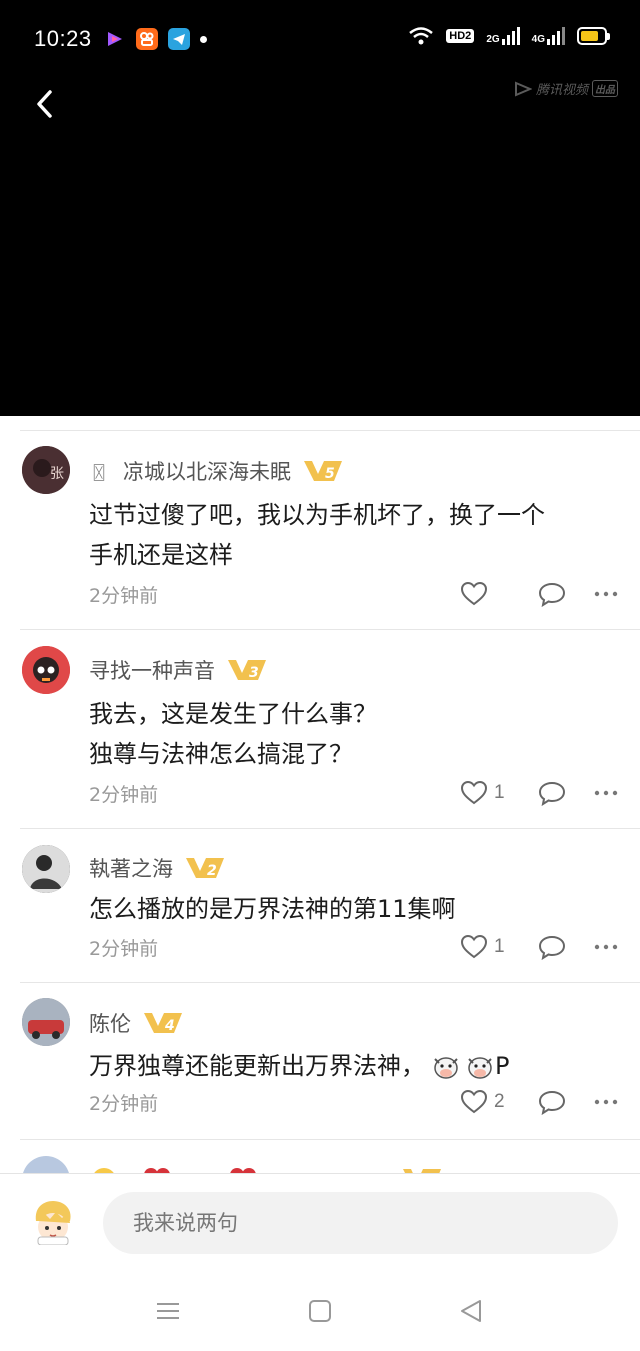 Image resolution: width=640 pixels, height=1351 pixels. Describe the element at coordinates (422, 1171) in the screenshot. I see `vip-badge-icon` at that location.